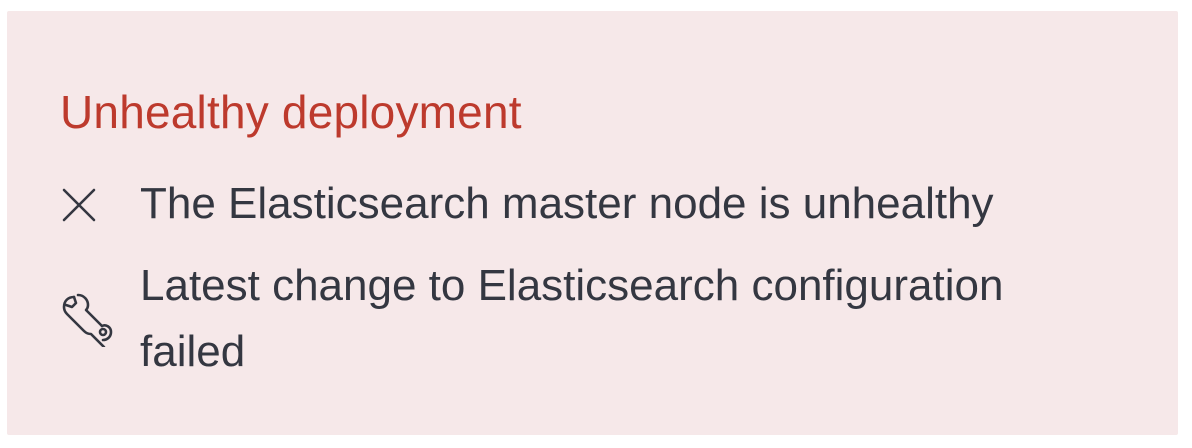 The width and height of the screenshot is (1192, 448). Describe the element at coordinates (90, 319) in the screenshot. I see `wrench-icon` at that location.